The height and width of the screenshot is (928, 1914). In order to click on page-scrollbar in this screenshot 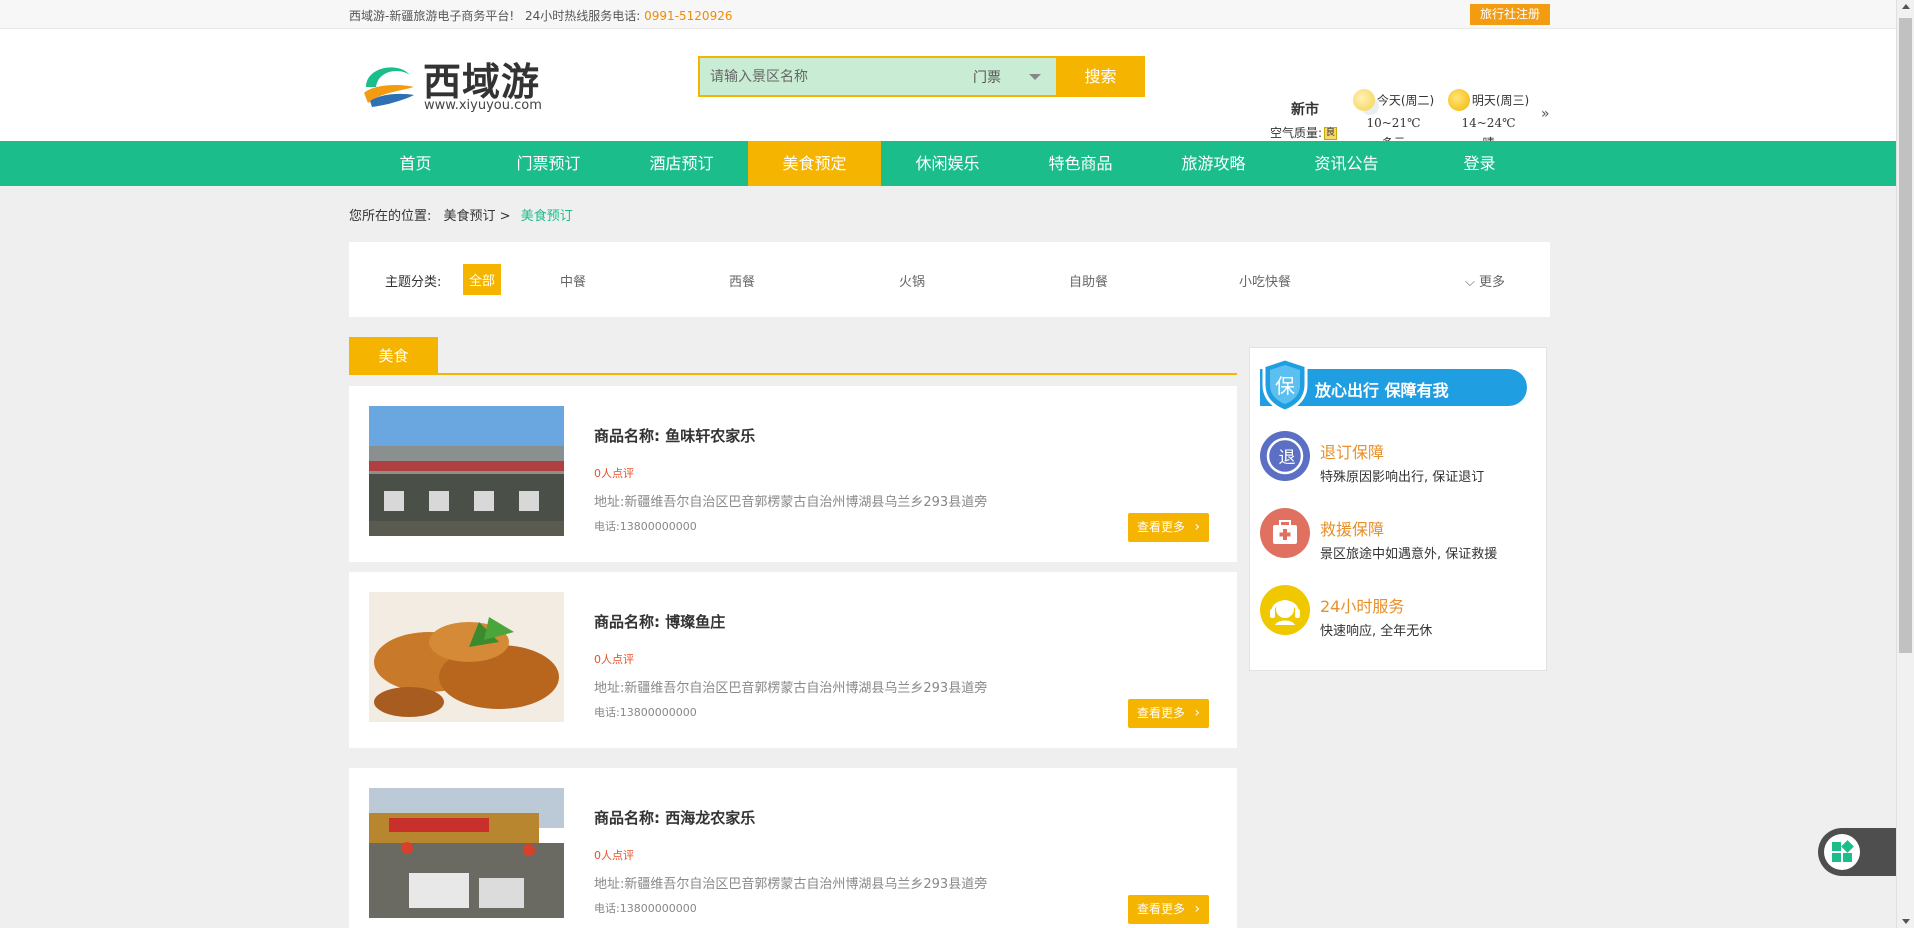, I will do `click(1905, 464)`.